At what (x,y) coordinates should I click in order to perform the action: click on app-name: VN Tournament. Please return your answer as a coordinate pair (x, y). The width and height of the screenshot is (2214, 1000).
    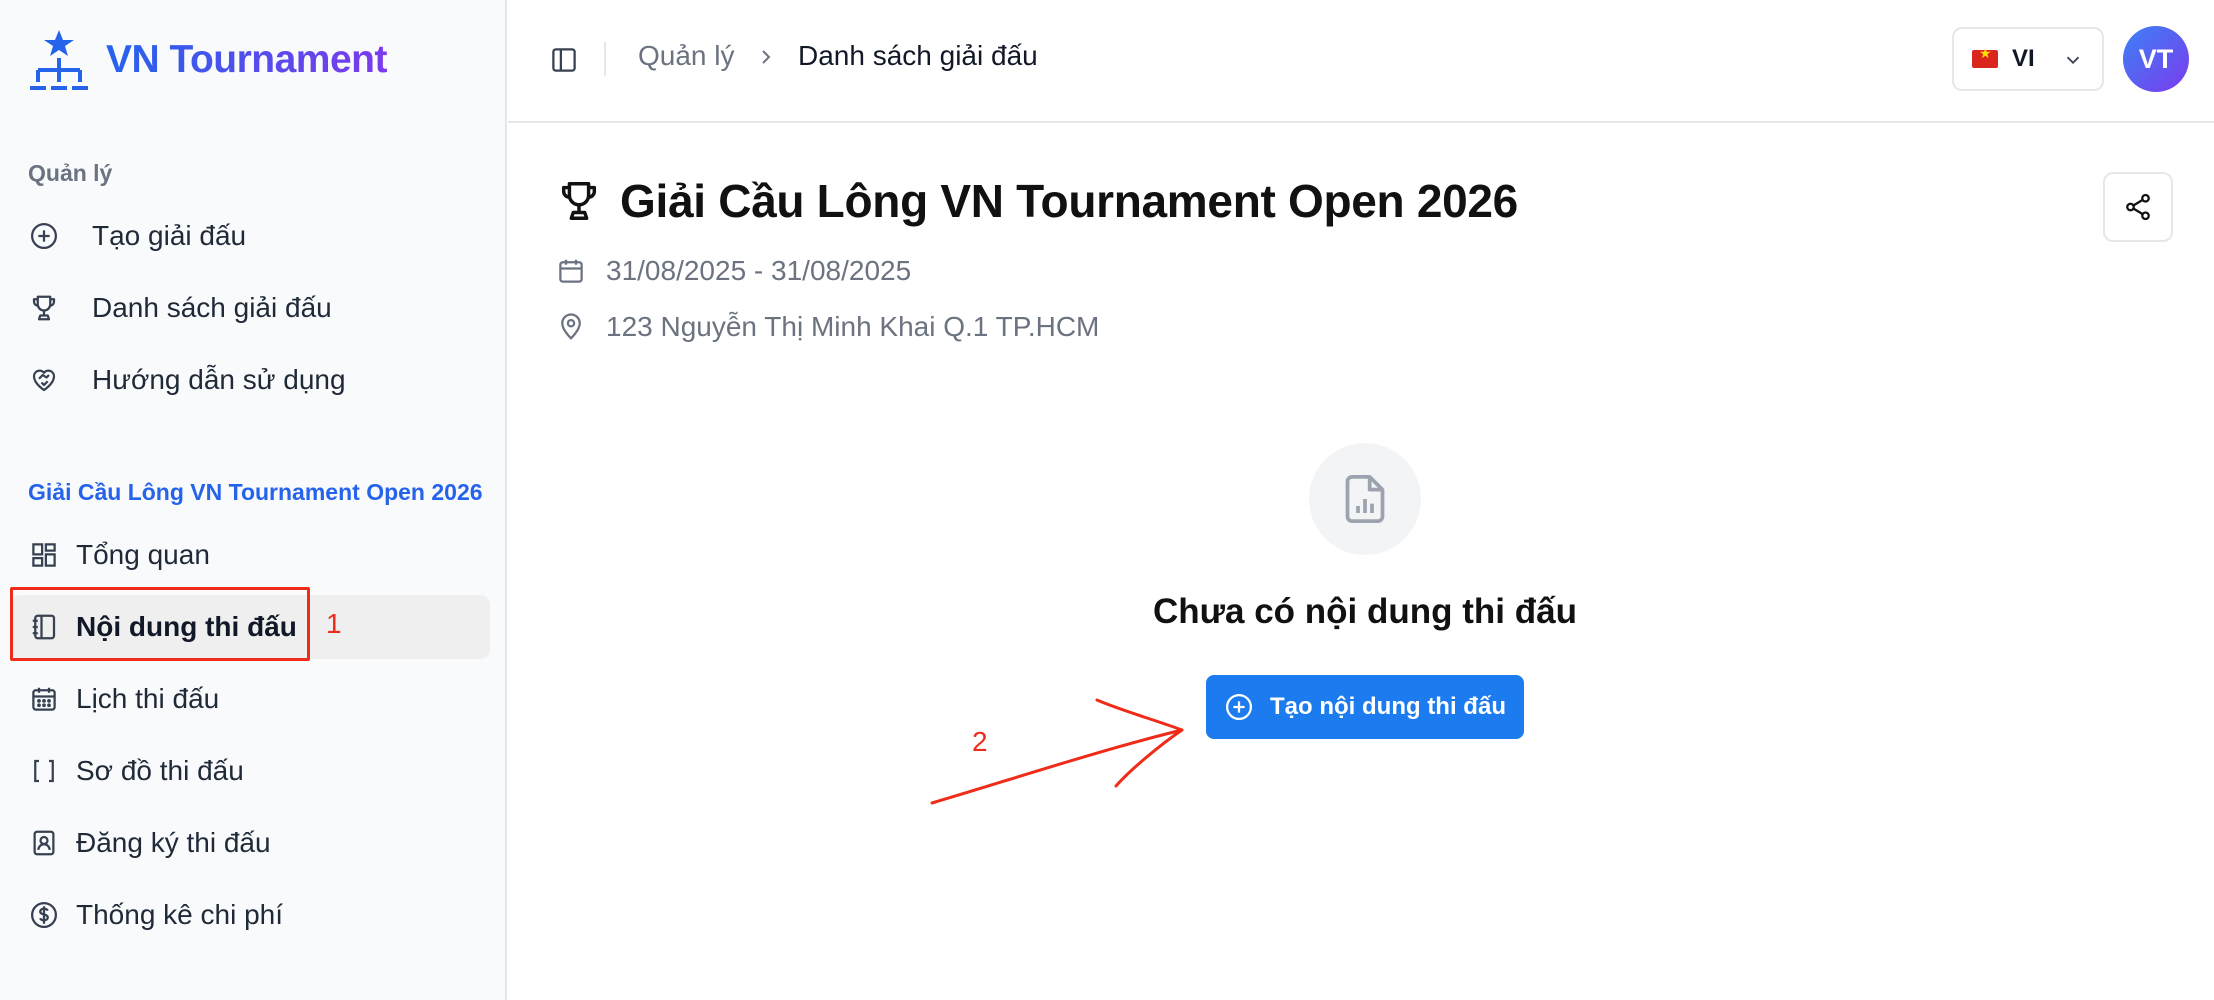
    Looking at the image, I should click on (246, 59).